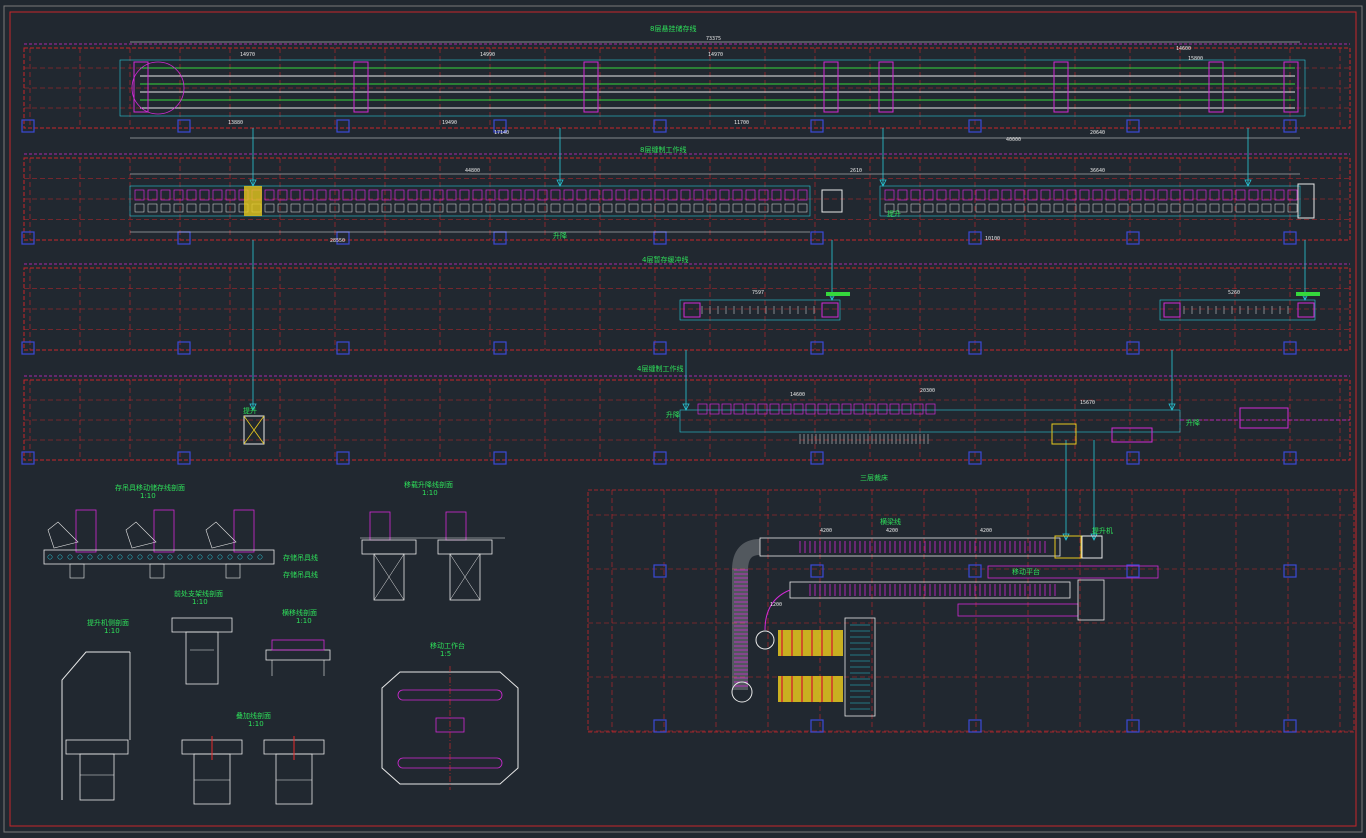 This screenshot has width=1366, height=838. I want to click on hanger-profile, so click(86, 531).